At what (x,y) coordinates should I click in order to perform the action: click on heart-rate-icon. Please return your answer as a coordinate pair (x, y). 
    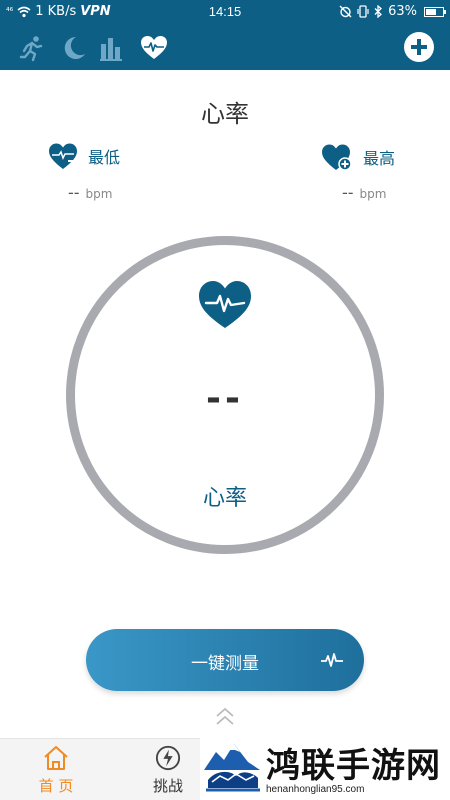
    Looking at the image, I should click on (154, 48).